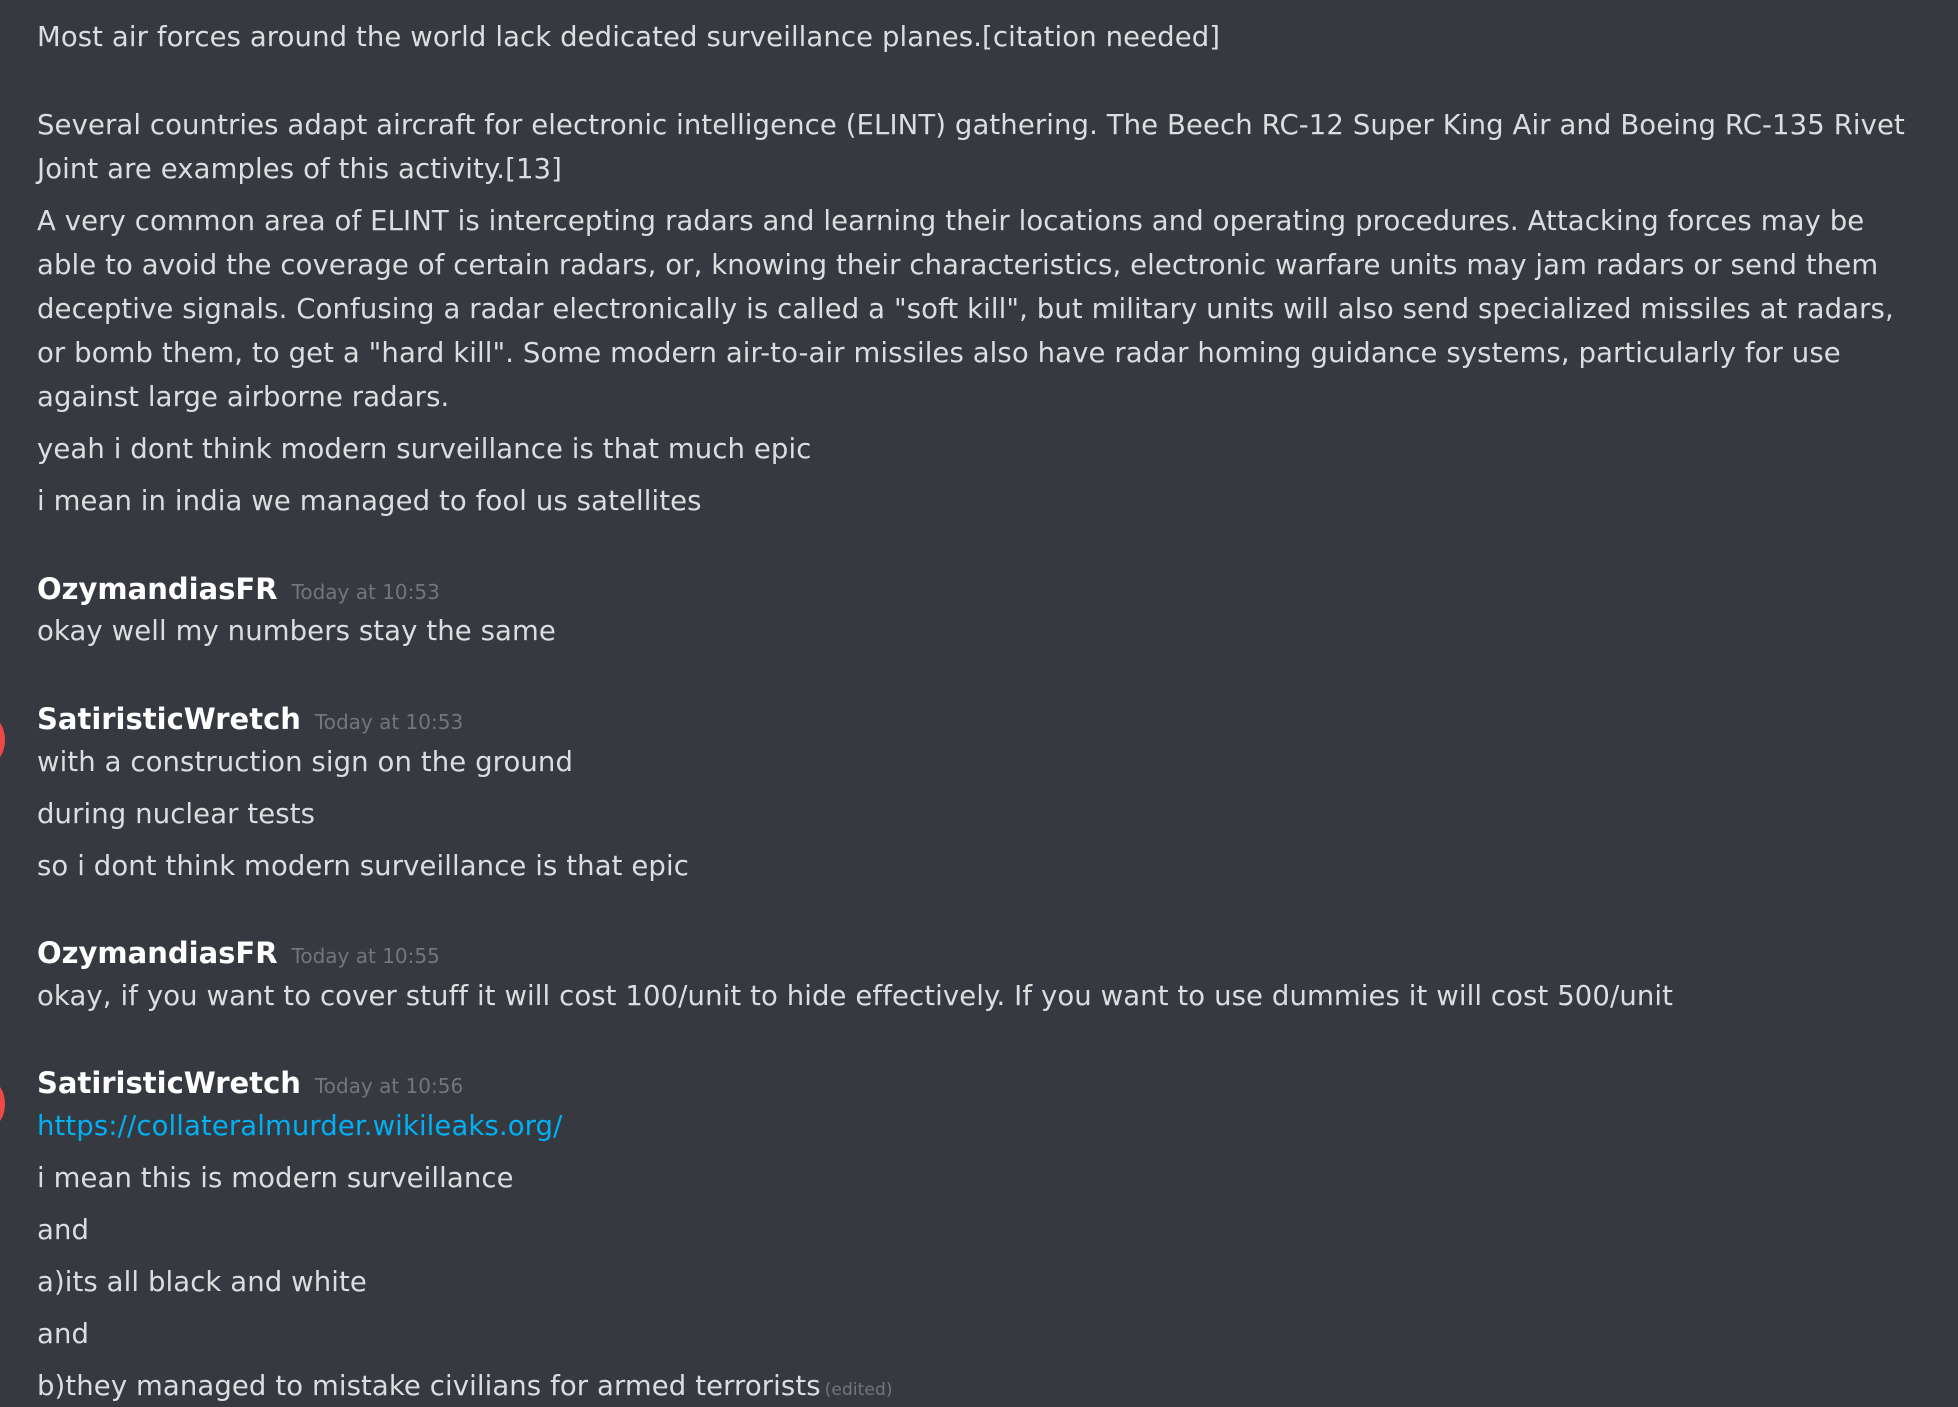  Describe the element at coordinates (365, 956) in the screenshot. I see `message-timestamp: Today at 10:55` at that location.